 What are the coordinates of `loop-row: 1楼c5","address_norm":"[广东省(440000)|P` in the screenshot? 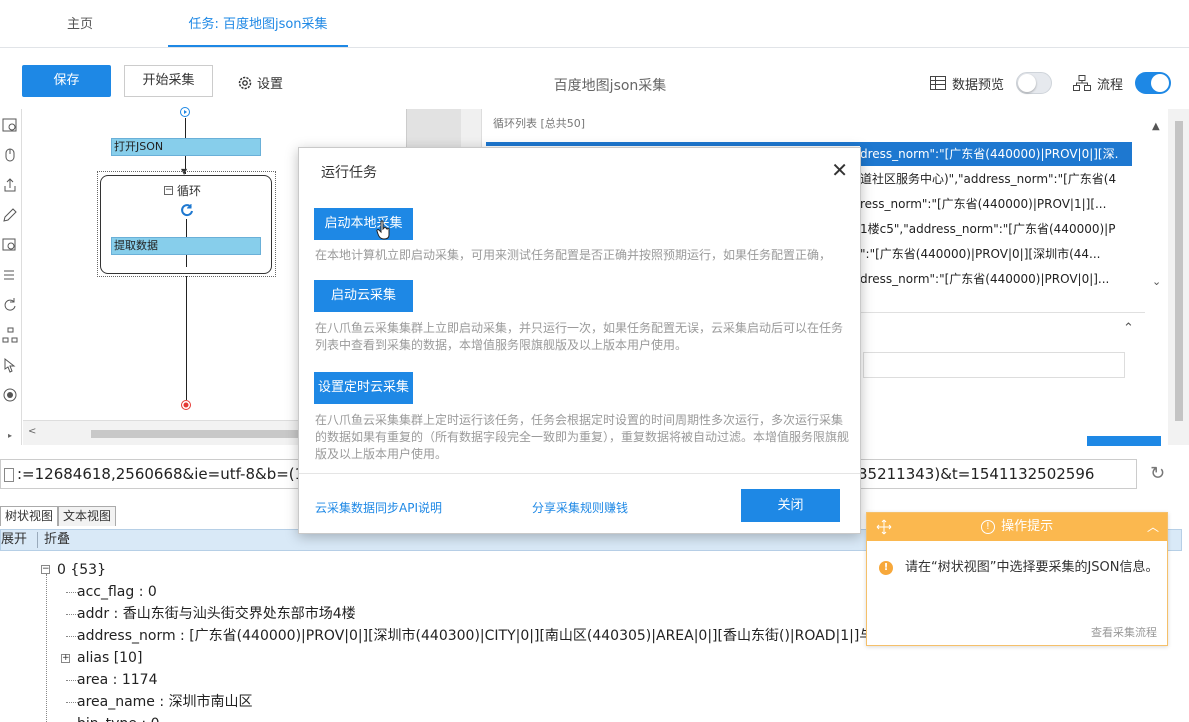 It's located at (996, 229).